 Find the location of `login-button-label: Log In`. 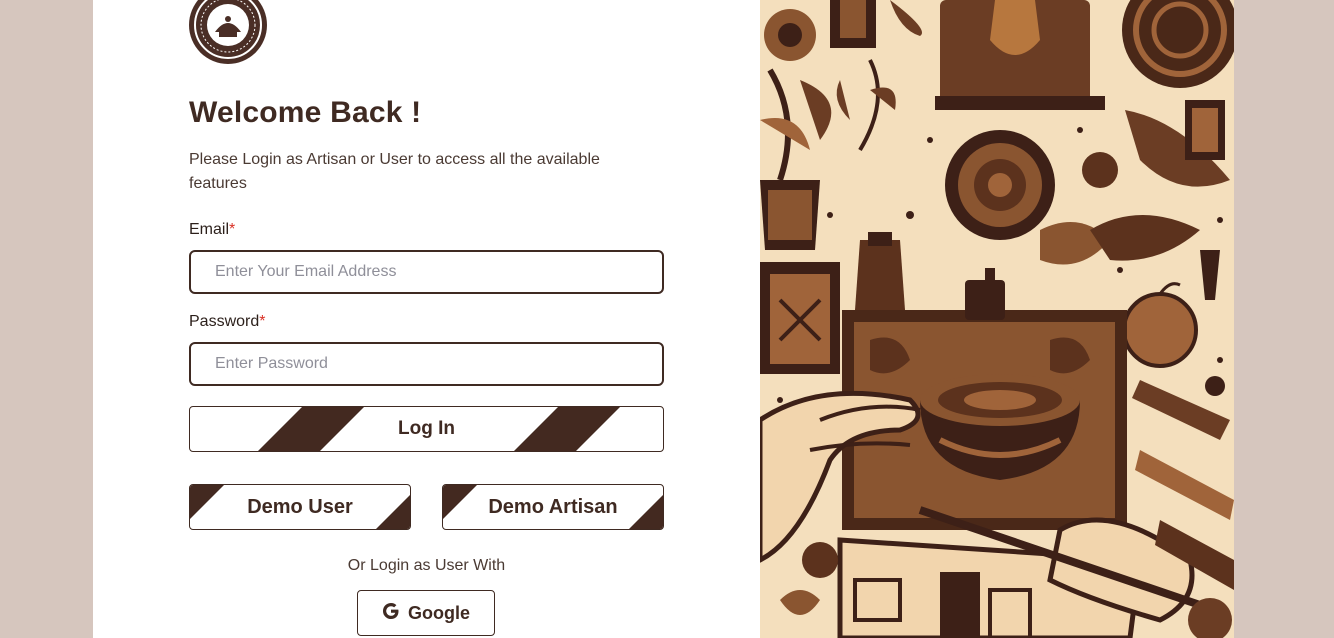

login-button-label: Log In is located at coordinates (426, 428).